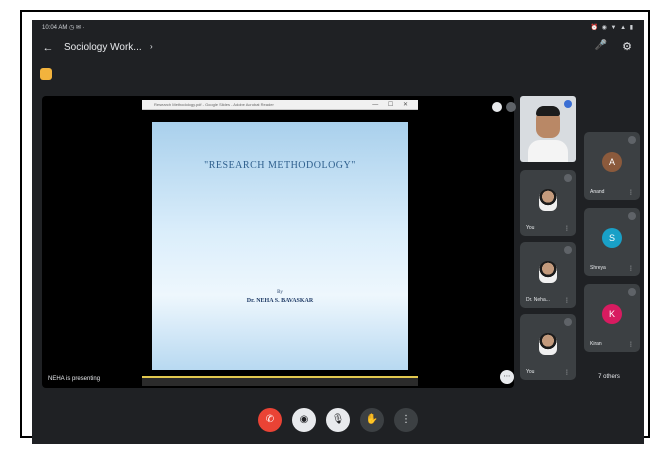  I want to click on participant-tile: K Kiran ⋮, so click(612, 318).